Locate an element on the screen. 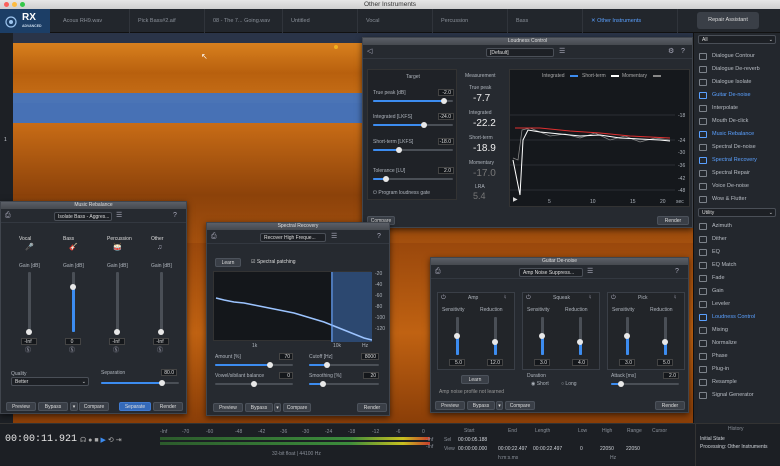 Image resolution: width=780 pixels, height=466 pixels. view-end-field: 00:00:22.497 is located at coordinates (512, 449).